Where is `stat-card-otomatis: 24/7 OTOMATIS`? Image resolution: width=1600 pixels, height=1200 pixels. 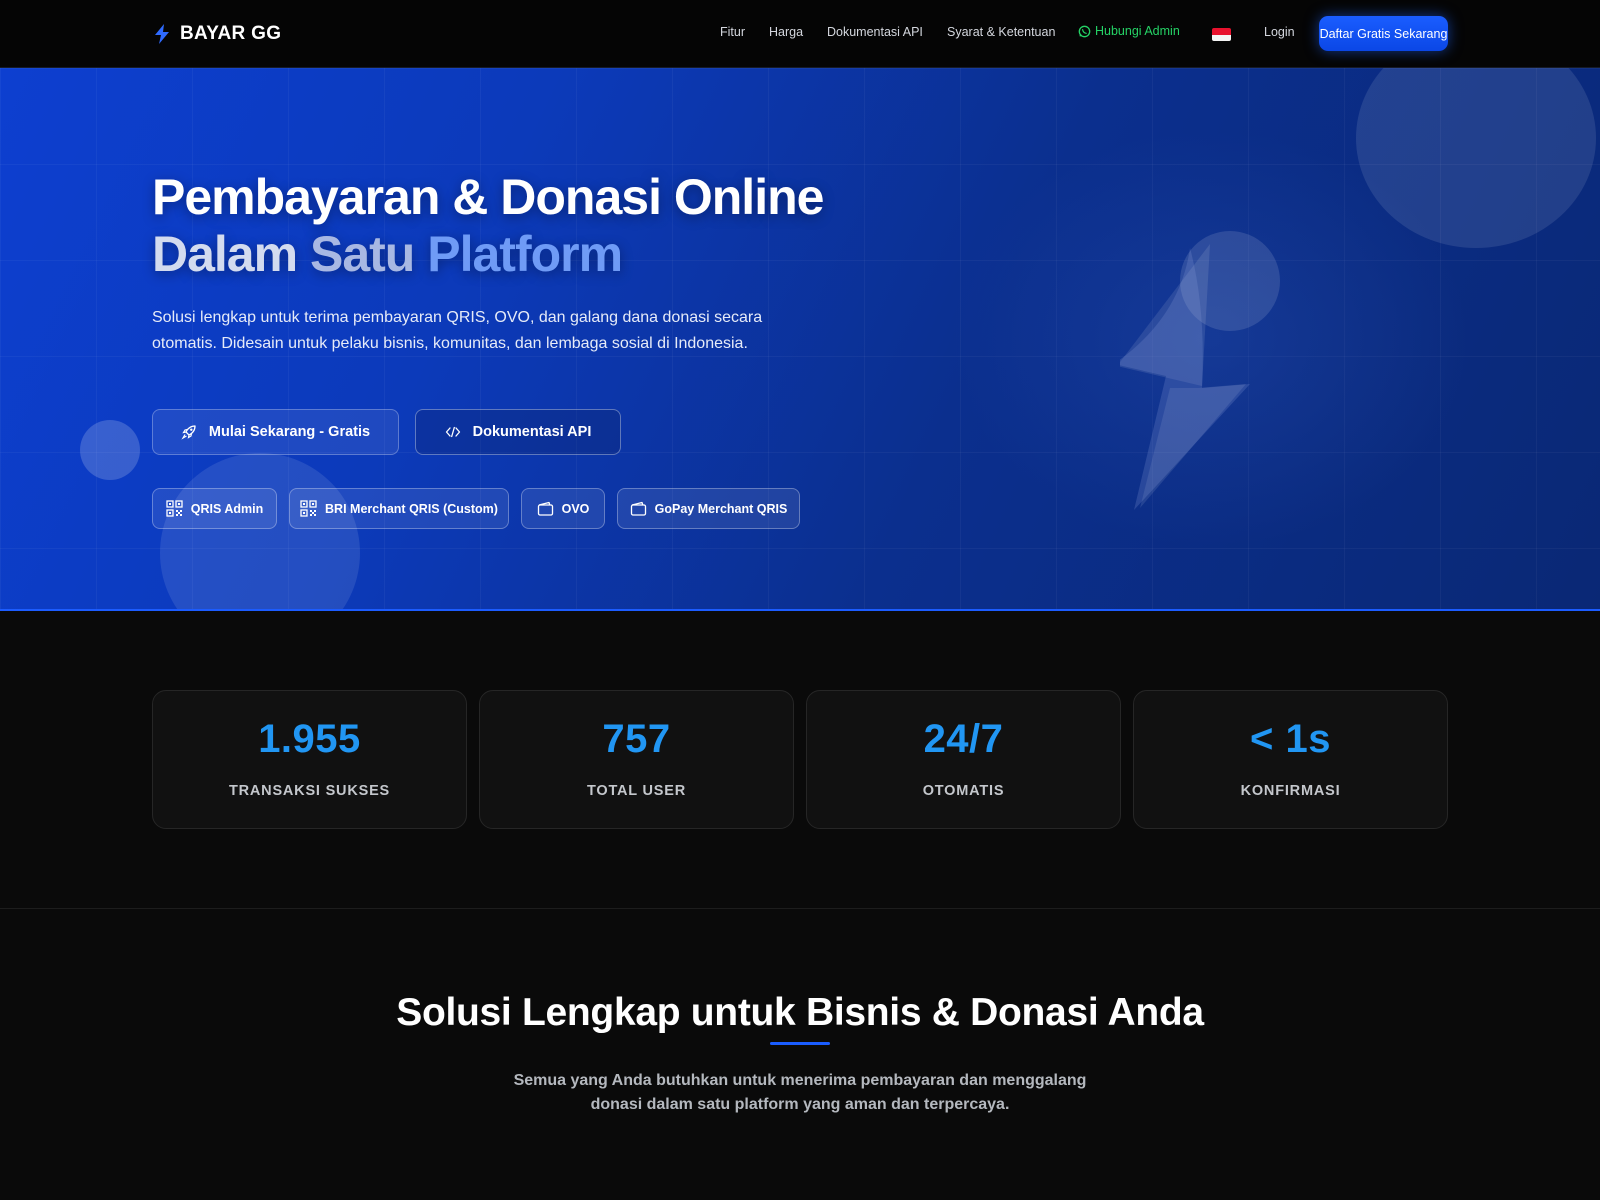 stat-card-otomatis: 24/7 OTOMATIS is located at coordinates (963, 759).